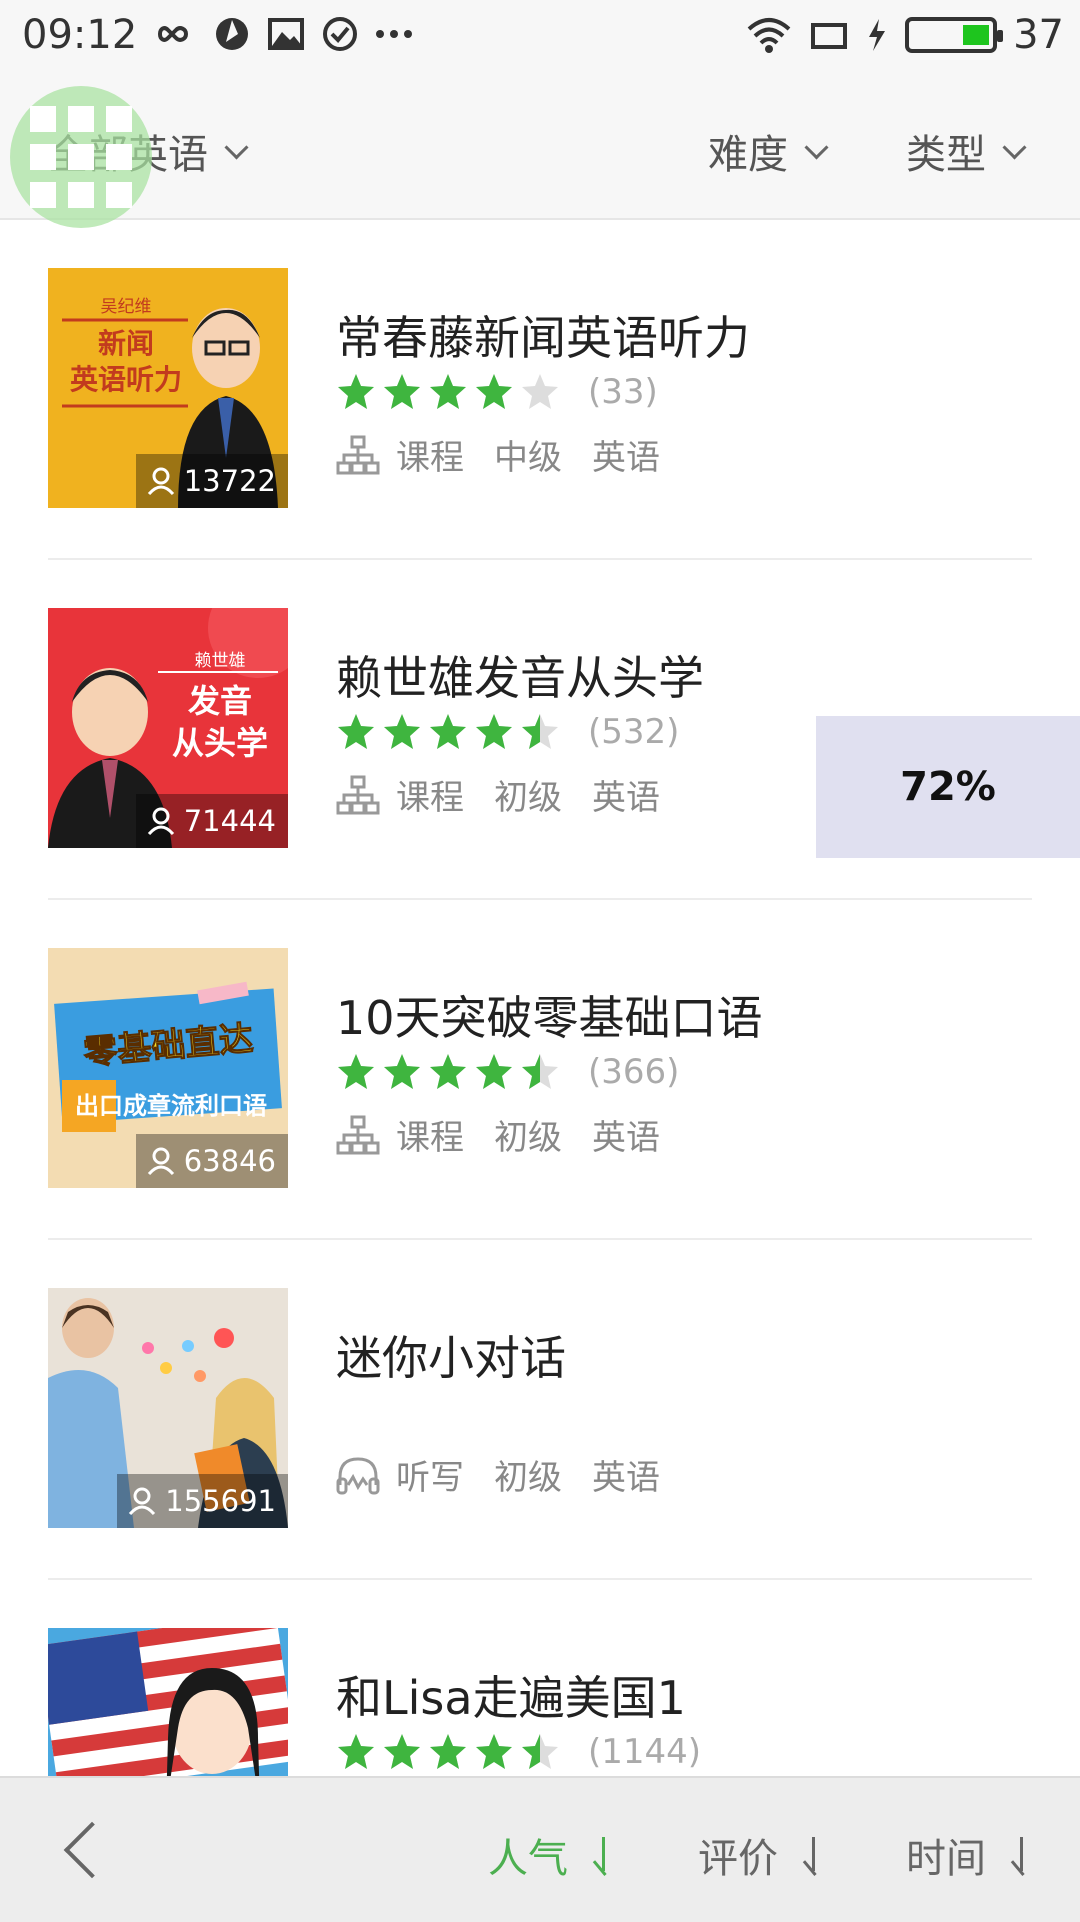 This screenshot has height=1922, width=1080. I want to click on thumbnail-subtitle: 出口成章流利口语, so click(171, 1106).